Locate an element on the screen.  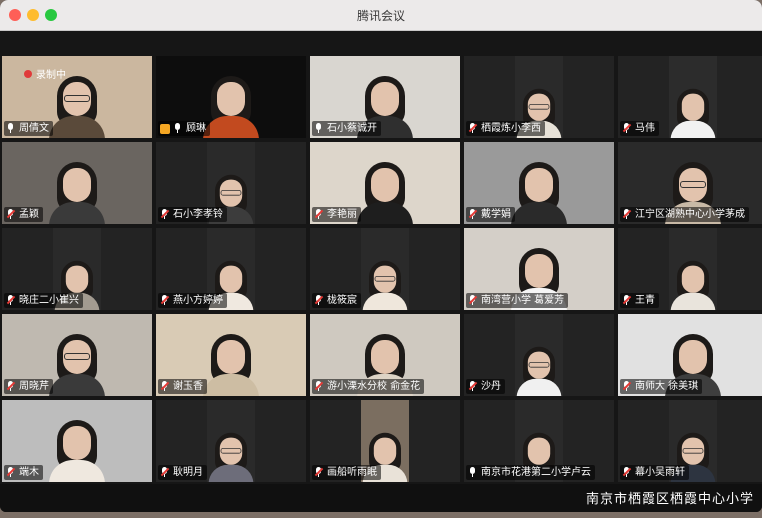
title-bar: 腾讯会议 is located at coordinates (381, 15).